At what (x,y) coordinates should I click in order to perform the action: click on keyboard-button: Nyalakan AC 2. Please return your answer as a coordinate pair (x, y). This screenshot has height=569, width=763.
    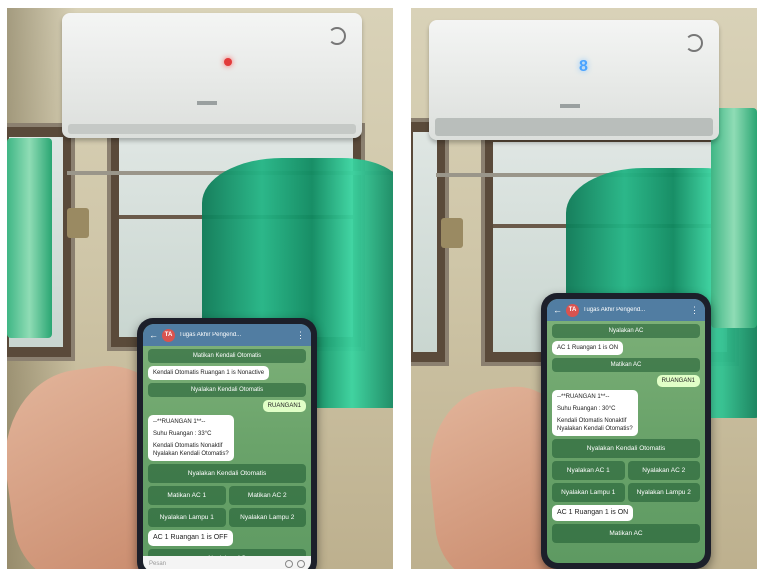
    Looking at the image, I should click on (663, 471).